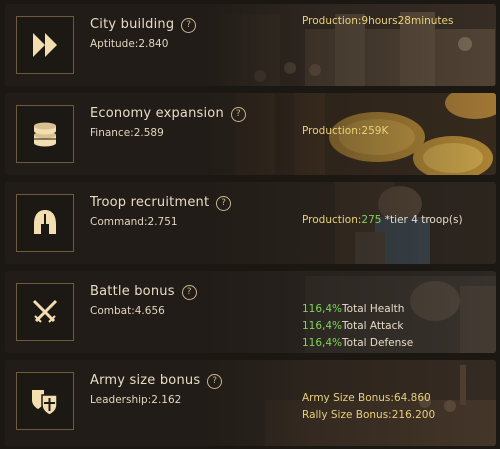 The width and height of the screenshot is (500, 449). What do you see at coordinates (136, 400) in the screenshot?
I see `leadership-stat: Leadership:2.162` at bounding box center [136, 400].